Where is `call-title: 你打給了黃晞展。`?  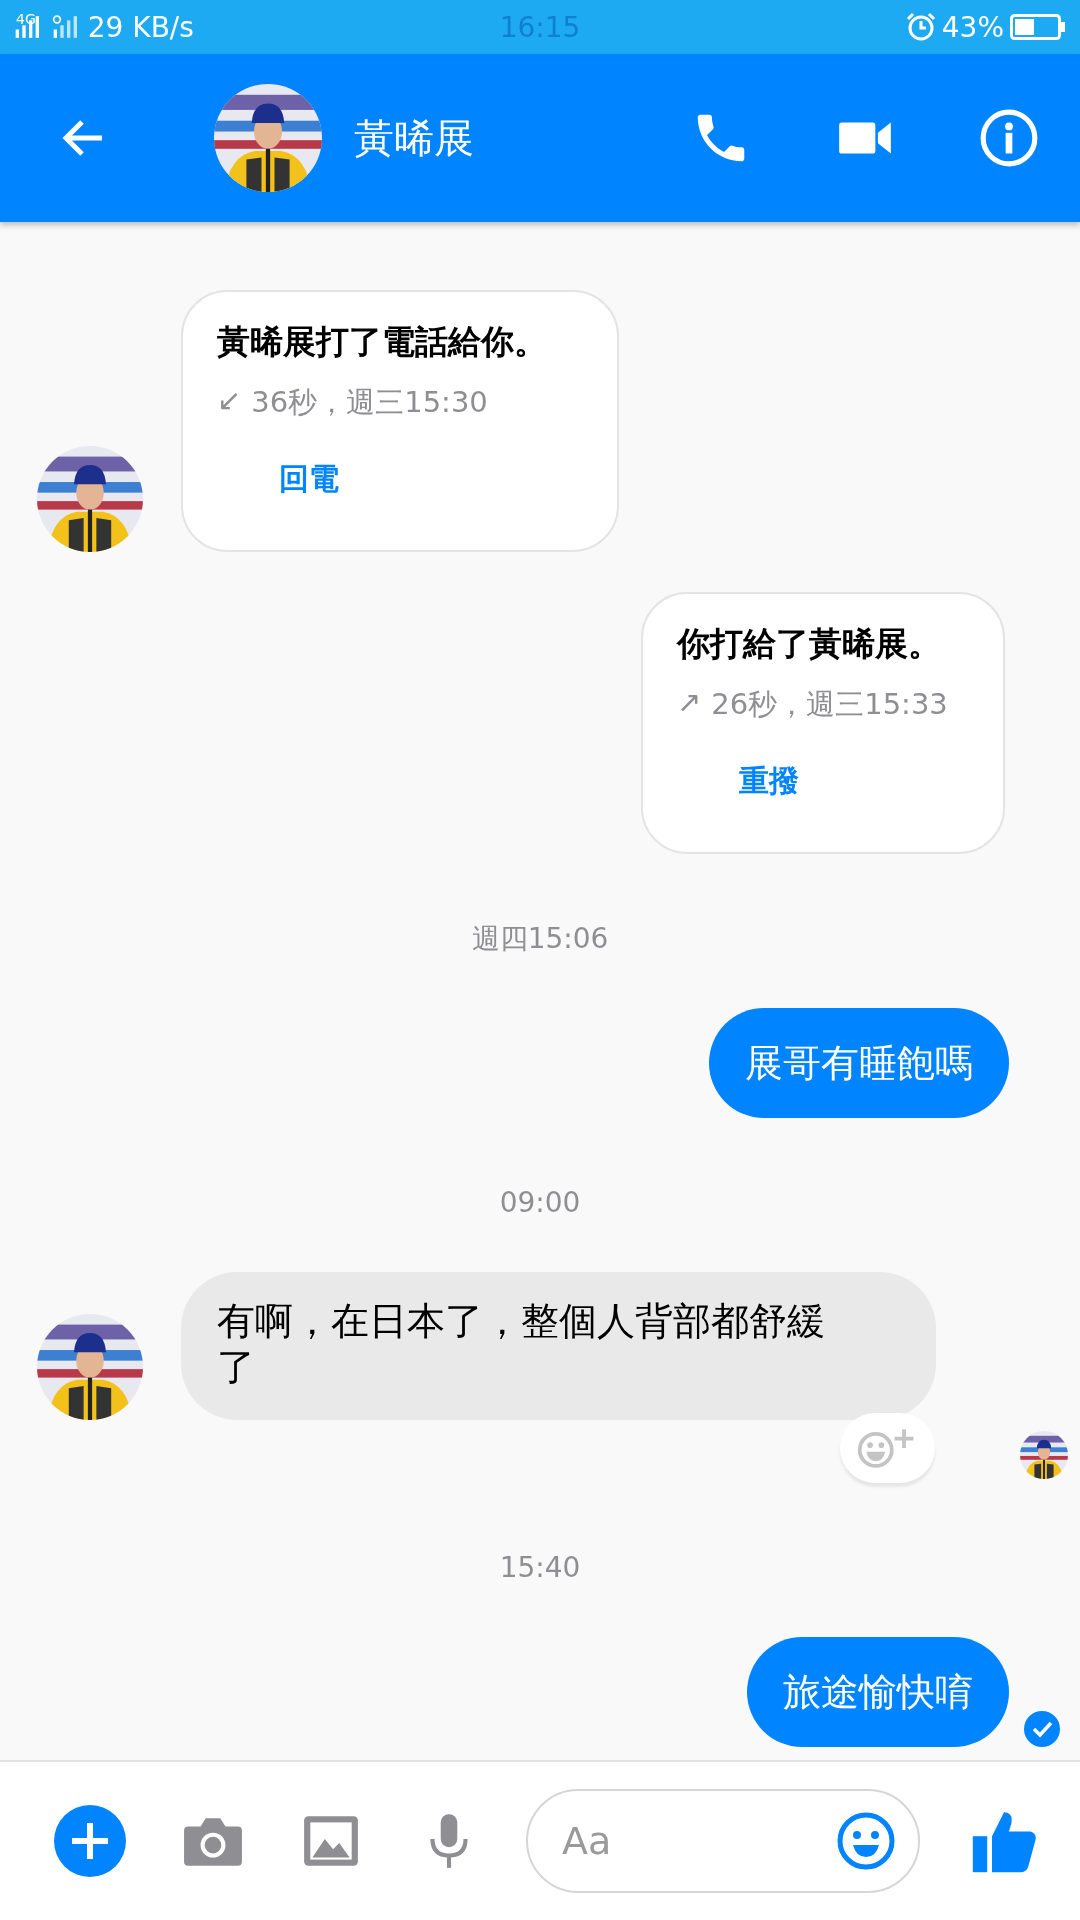
call-title: 你打給了黃晞展。 is located at coordinates (809, 644).